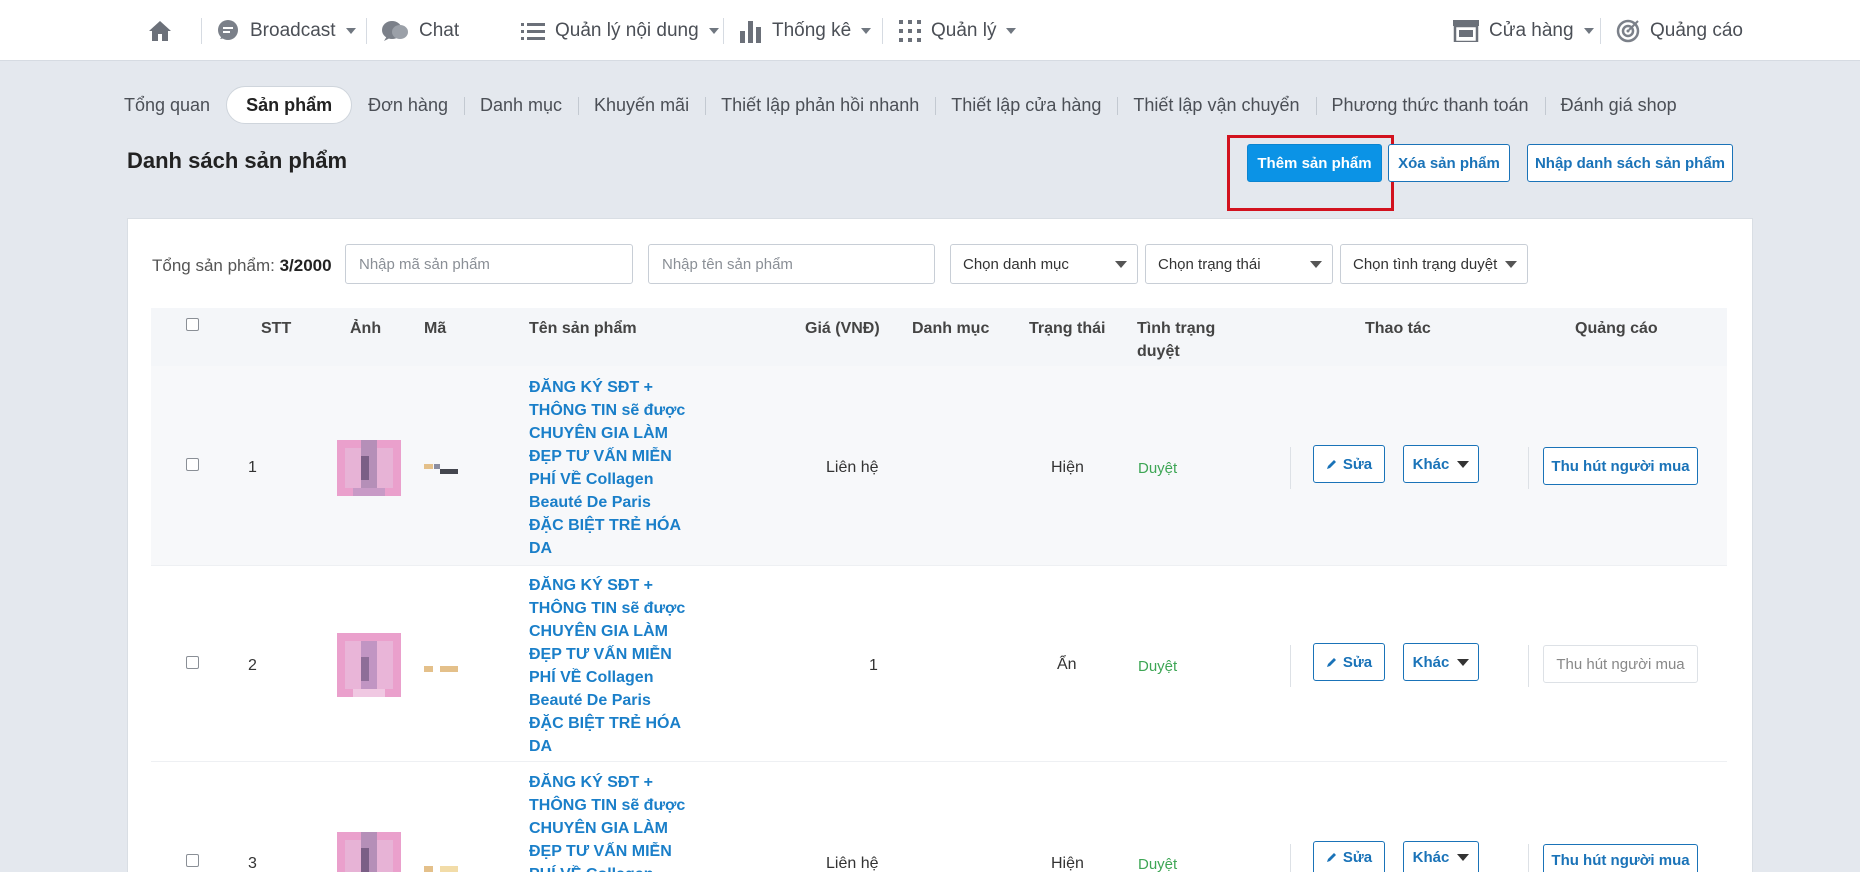  What do you see at coordinates (1630, 163) in the screenshot?
I see `import-products-button: Nhập danh sách sản phẩm` at bounding box center [1630, 163].